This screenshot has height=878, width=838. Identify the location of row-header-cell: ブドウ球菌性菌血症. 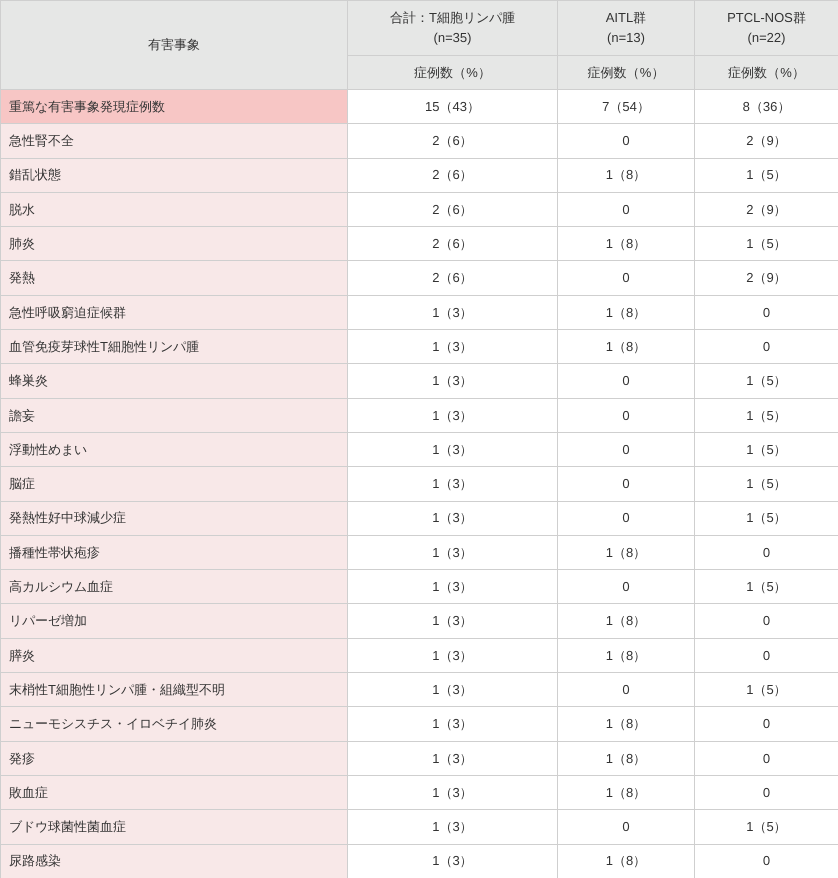
(174, 827).